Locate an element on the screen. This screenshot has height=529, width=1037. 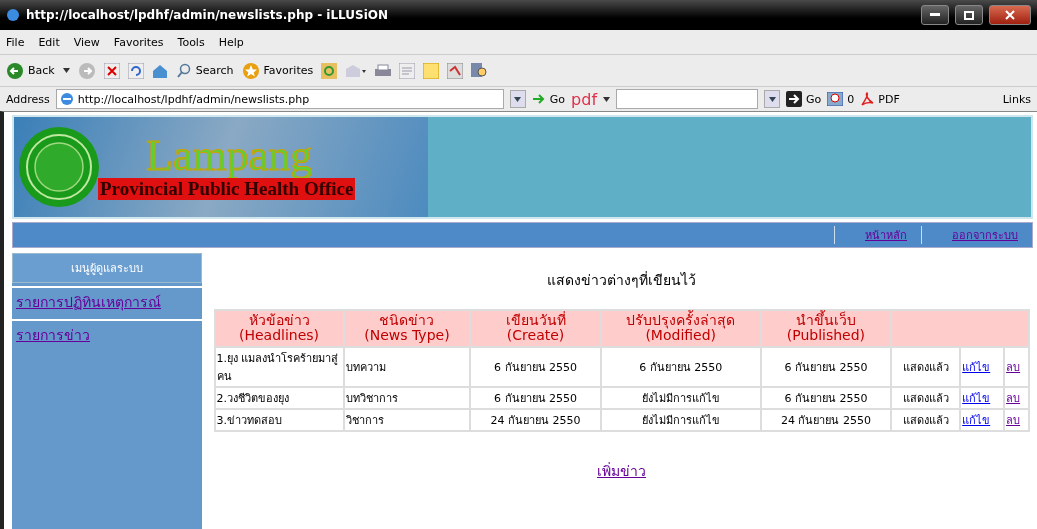
column-header: ปรับปรุงครั้งล่าสุด (Modified) is located at coordinates (680, 328).